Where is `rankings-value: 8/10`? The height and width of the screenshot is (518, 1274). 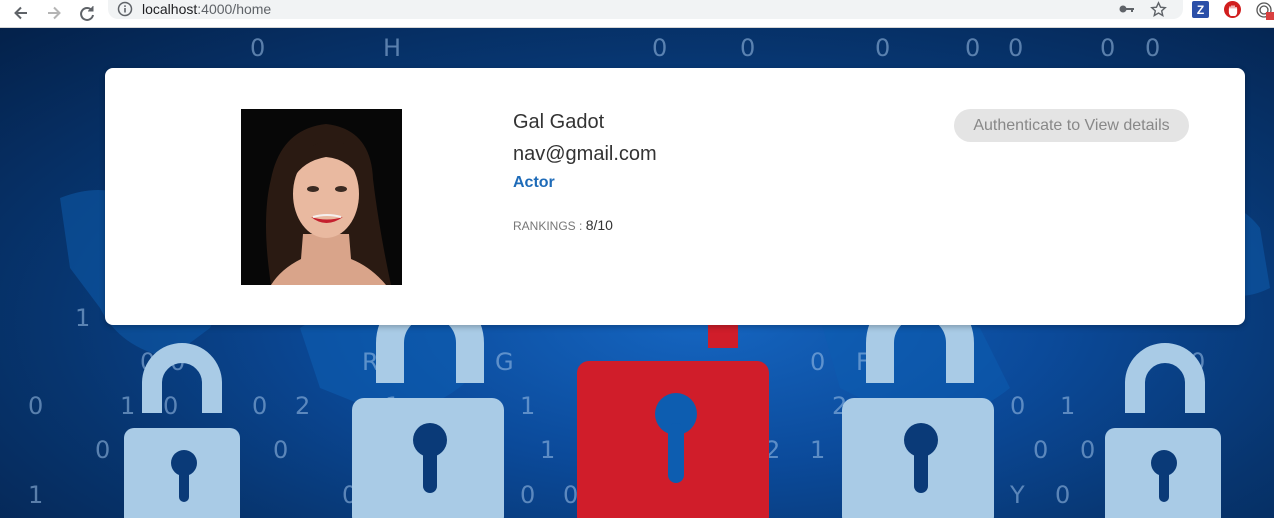 rankings-value: 8/10 is located at coordinates (599, 225).